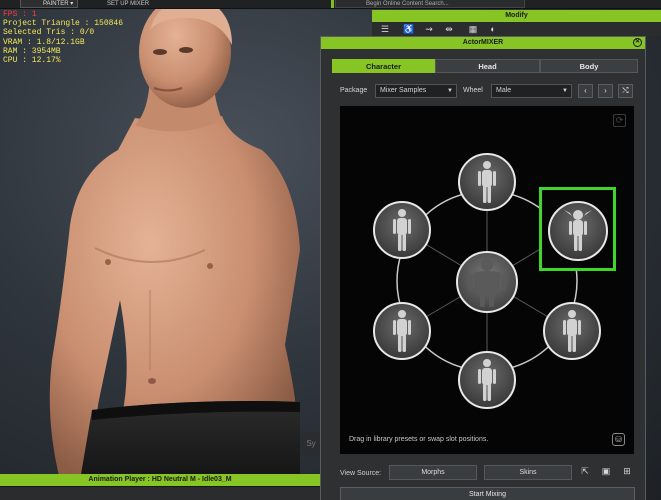 The height and width of the screenshot is (500, 661). I want to click on actormixer-title: ActorMIXER, so click(483, 42).